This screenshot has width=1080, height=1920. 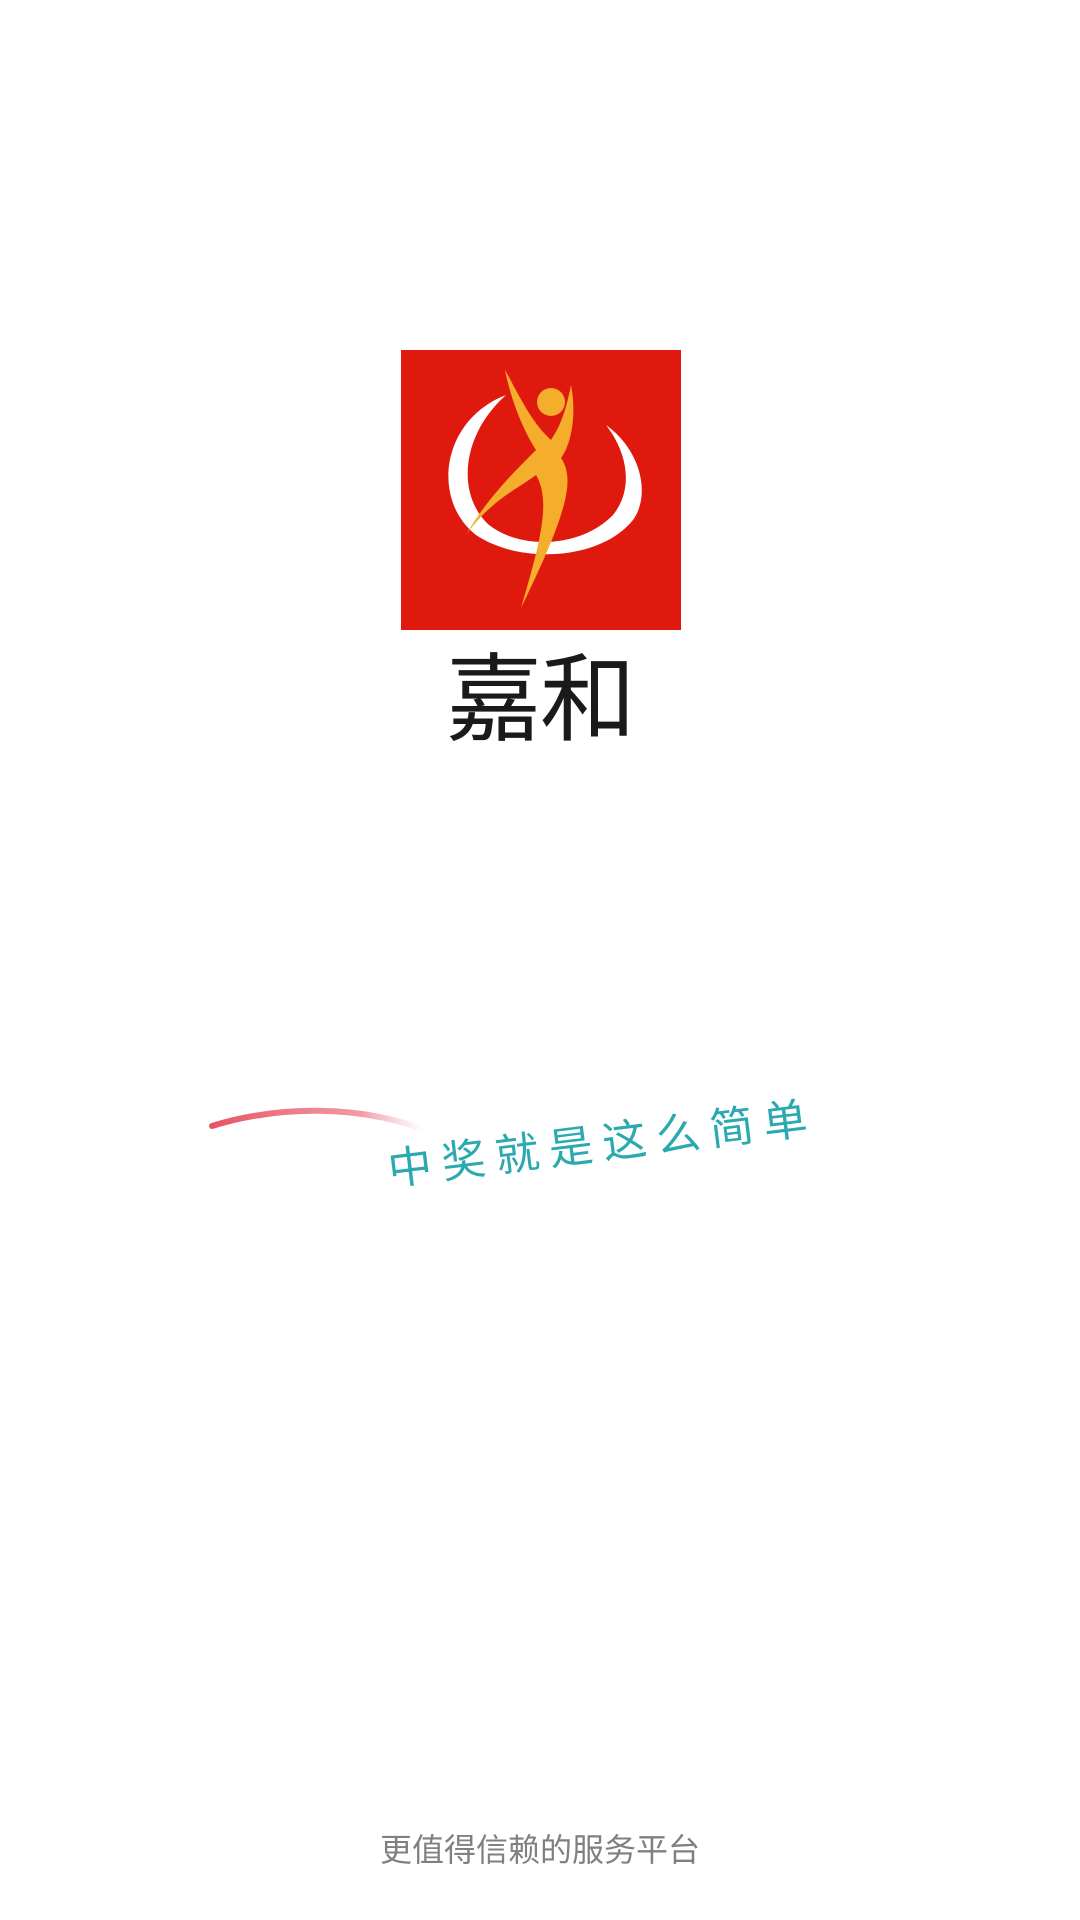 I want to click on slogan-text: 中奖就是这么简单, so click(x=602, y=1144).